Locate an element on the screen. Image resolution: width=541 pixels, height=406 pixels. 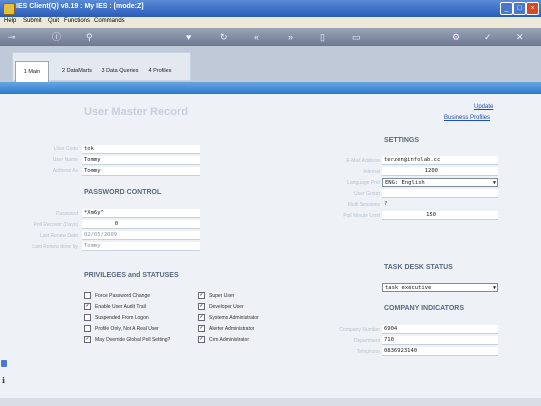
menu-commands: Commands is located at coordinates (109, 21).